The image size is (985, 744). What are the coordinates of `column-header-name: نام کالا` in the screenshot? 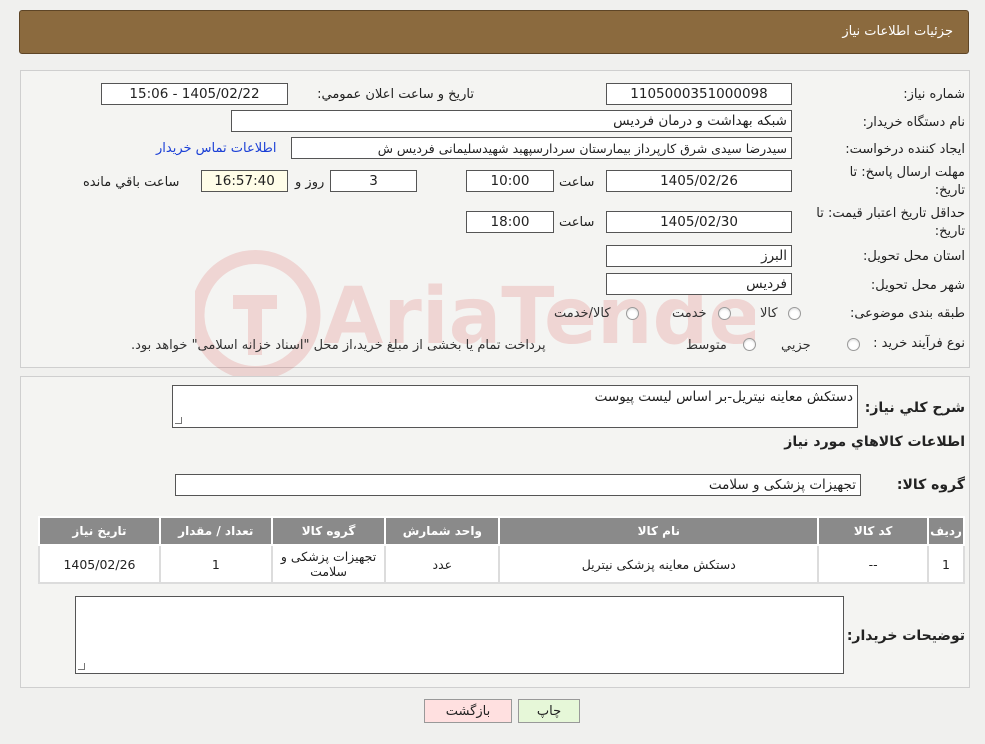 It's located at (659, 531).